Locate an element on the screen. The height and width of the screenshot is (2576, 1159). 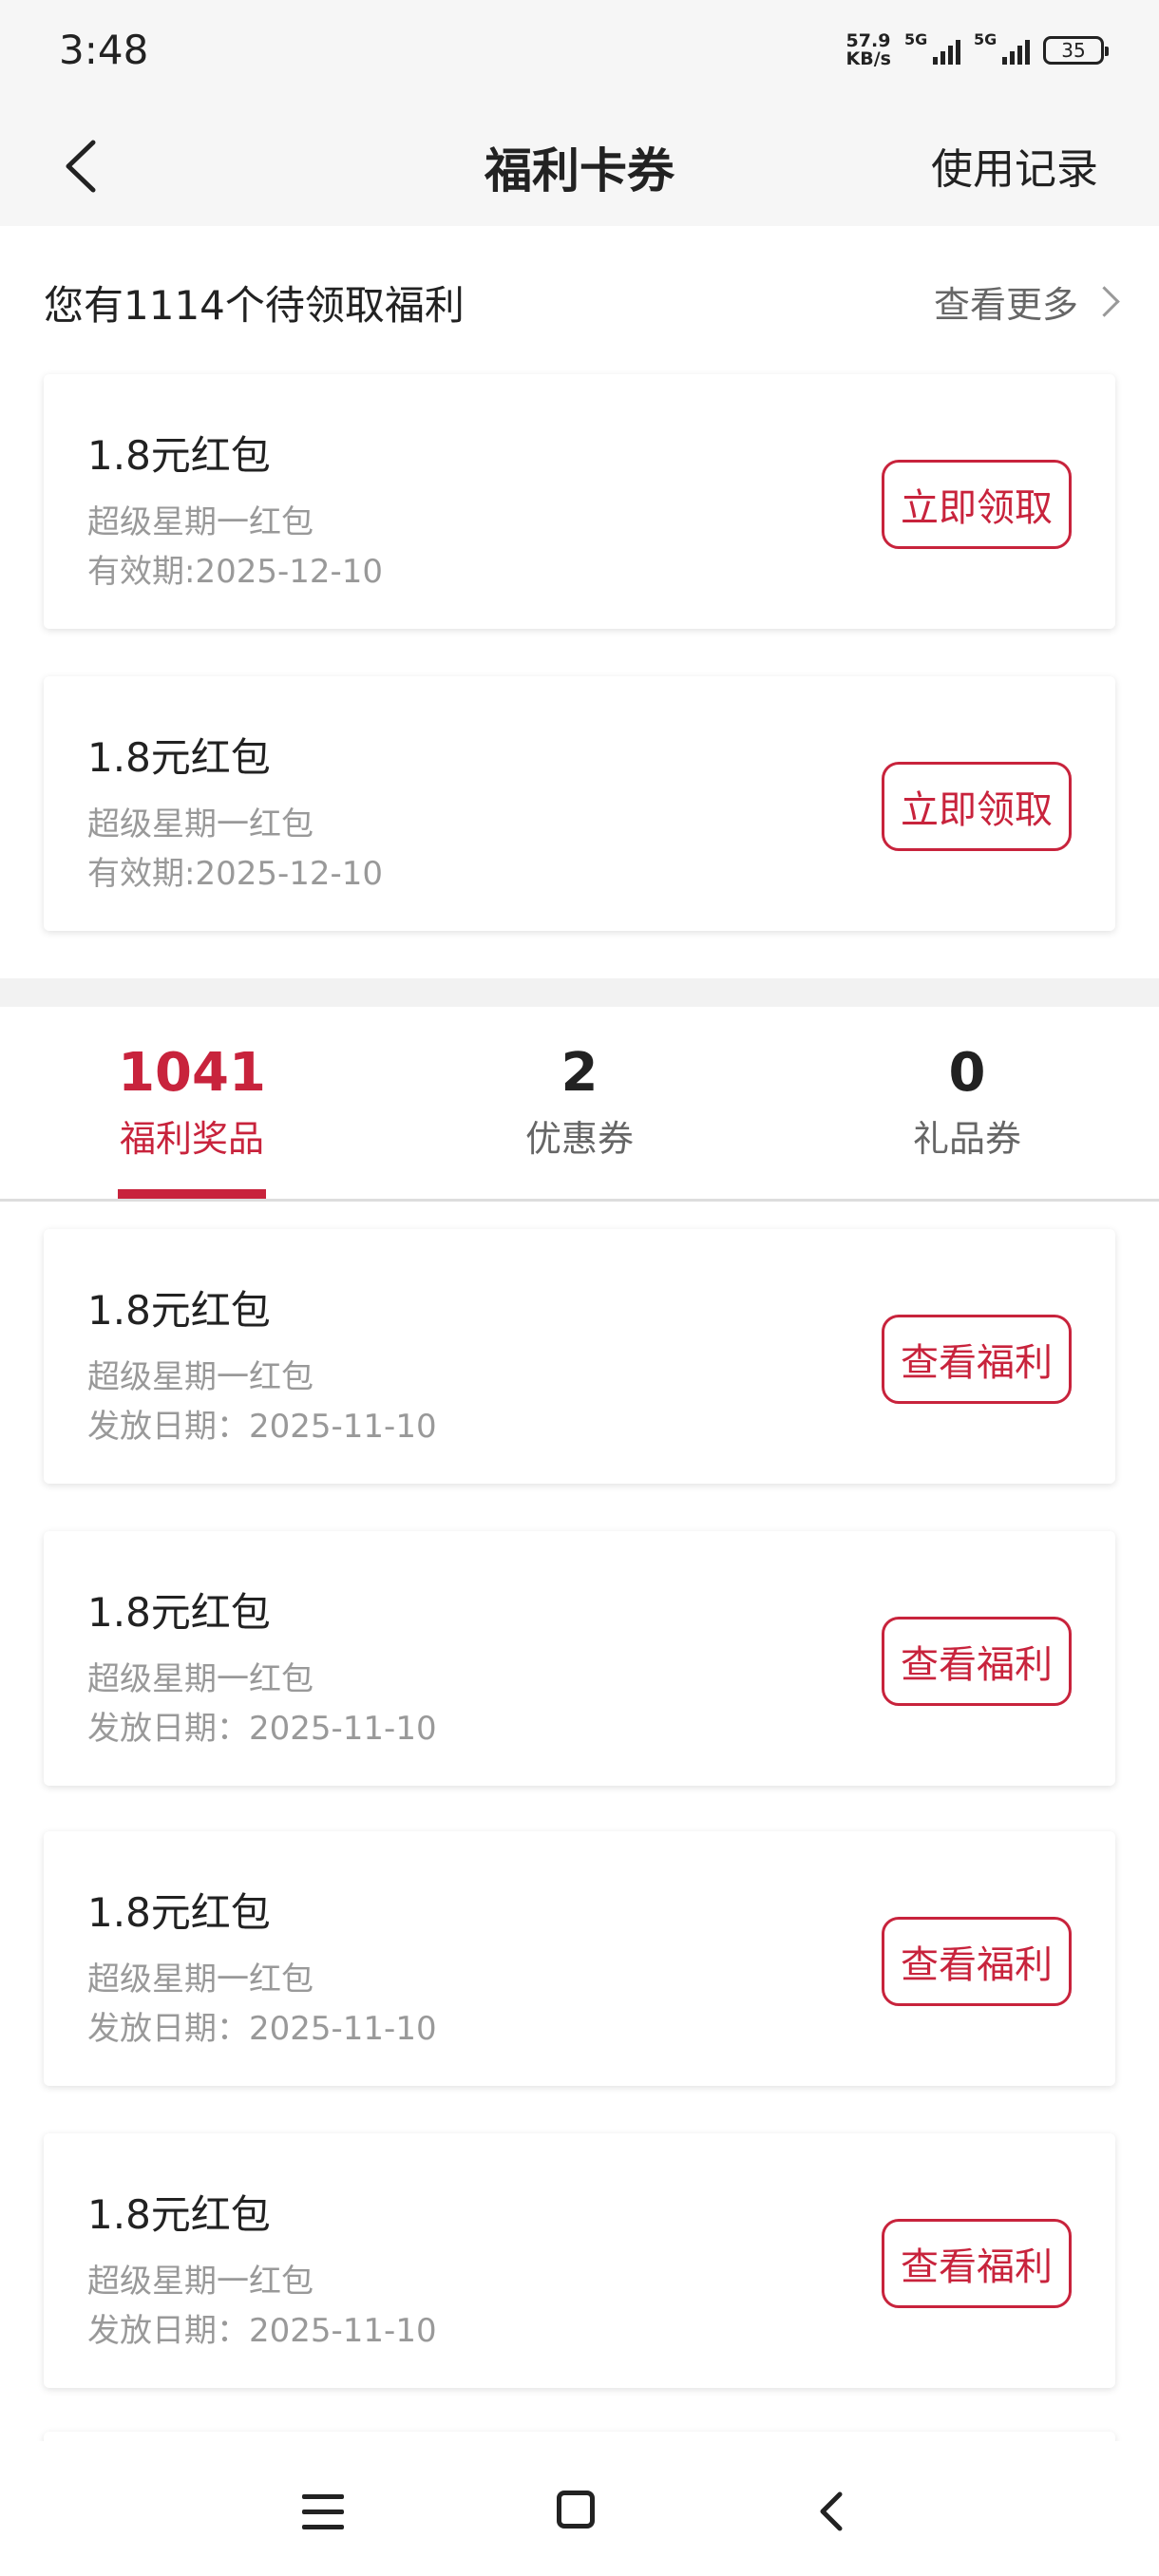
signal-2-icon: 5G is located at coordinates (1002, 47).